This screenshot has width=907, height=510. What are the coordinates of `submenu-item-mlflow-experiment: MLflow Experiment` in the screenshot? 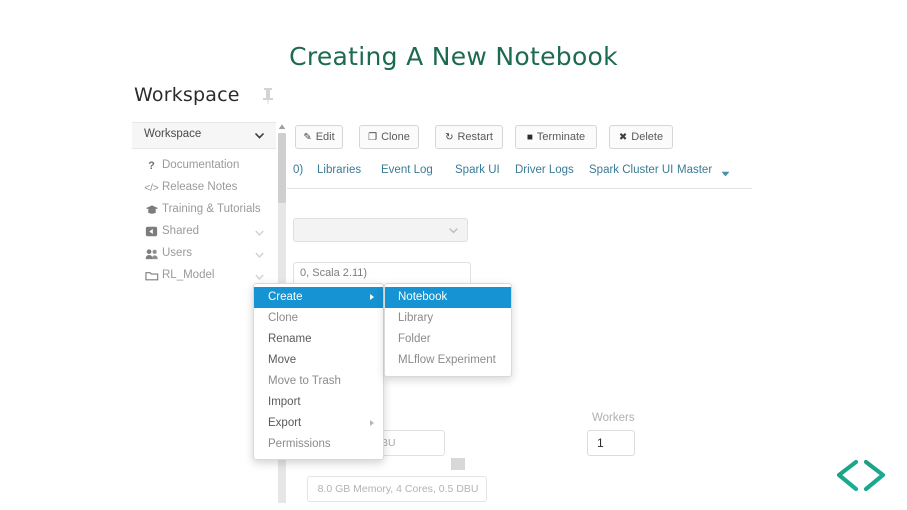 It's located at (448, 360).